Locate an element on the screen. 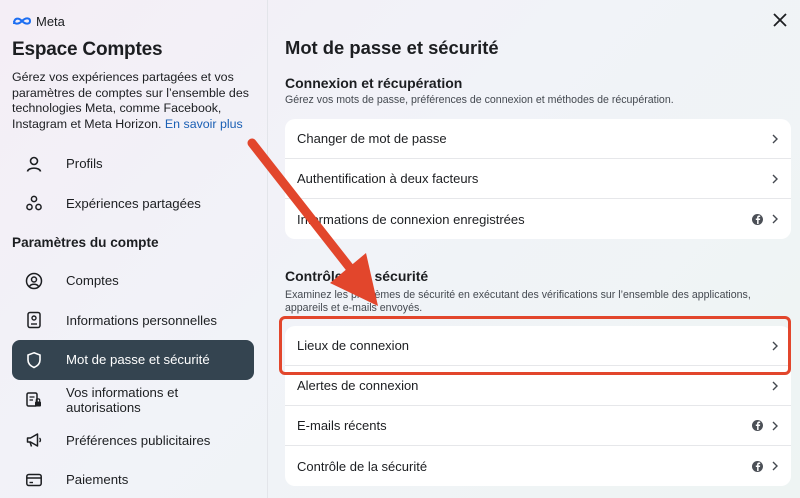 The height and width of the screenshot is (498, 800). meta-logo: Meta is located at coordinates (139, 21).